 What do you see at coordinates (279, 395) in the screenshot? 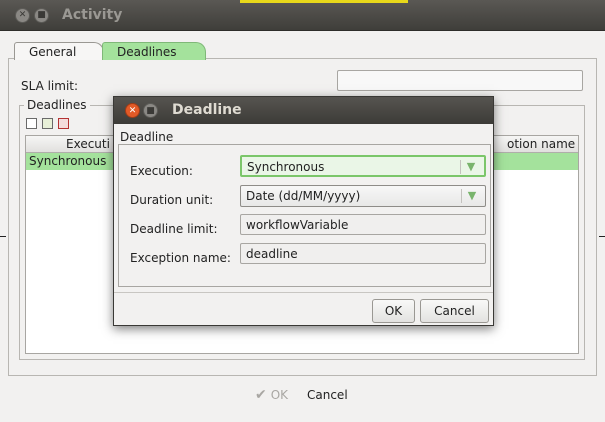
I see `ok-button-label: OK` at bounding box center [279, 395].